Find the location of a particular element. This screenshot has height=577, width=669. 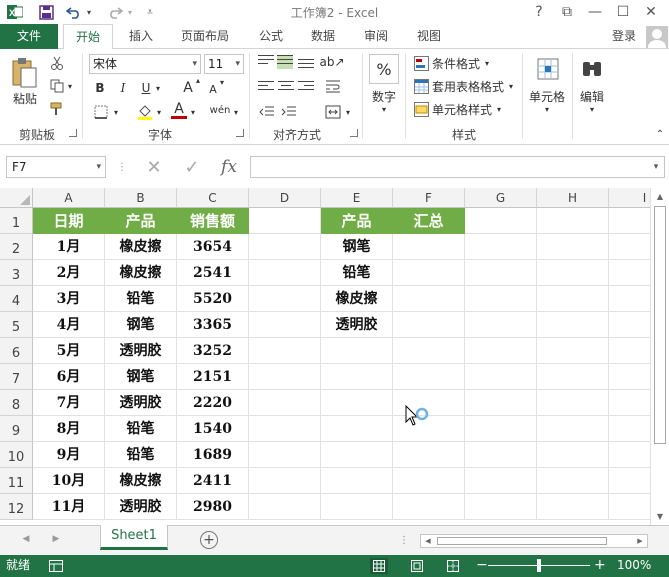

zoom-out-button: − is located at coordinates (482, 566).